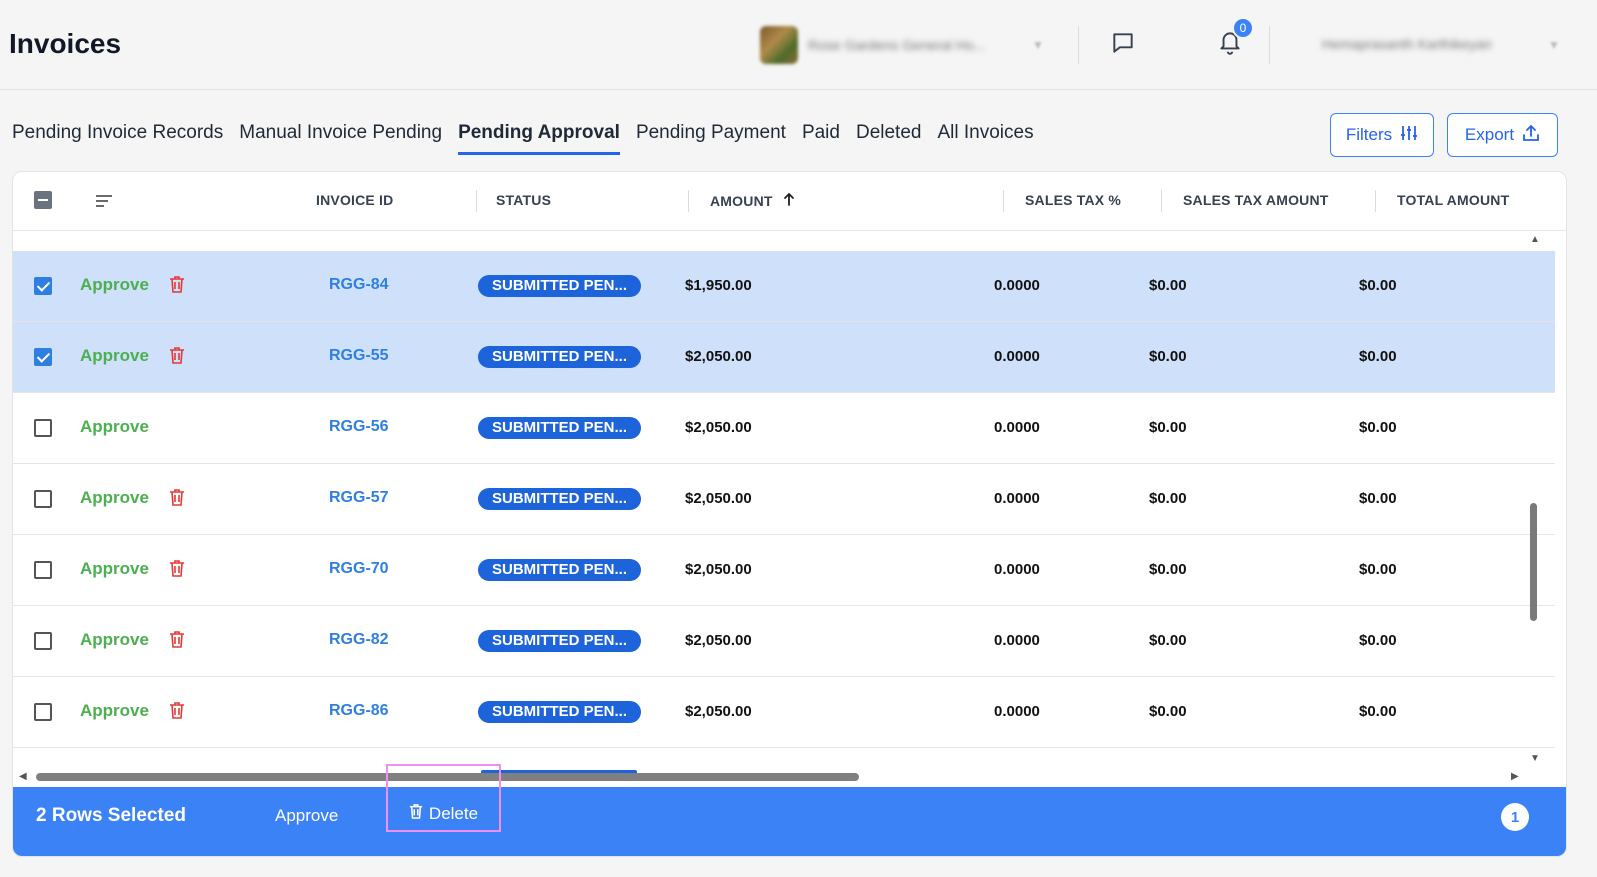  I want to click on invoice-id-link: RGG-70, so click(359, 569).